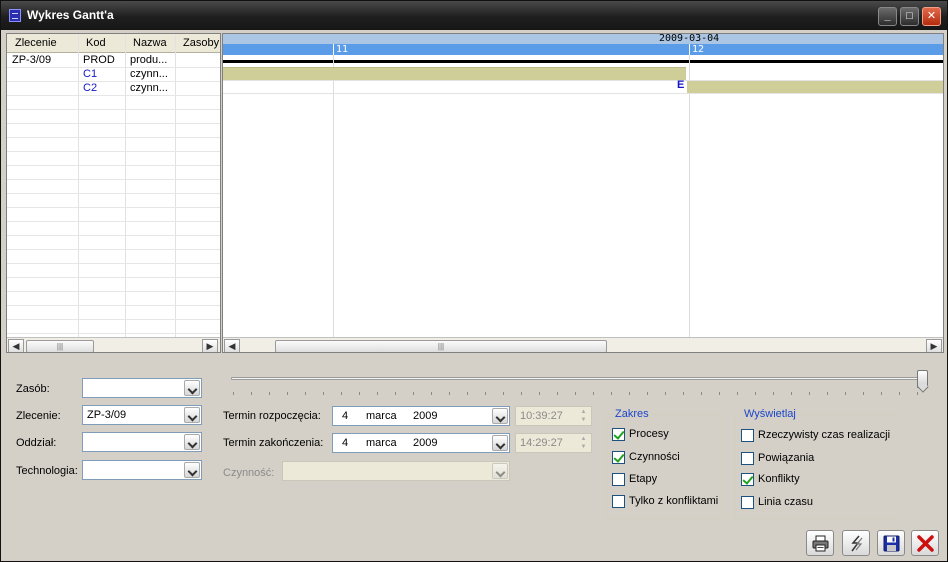 The width and height of the screenshot is (948, 562). I want to click on gantt-hour-label: 11, so click(342, 49).